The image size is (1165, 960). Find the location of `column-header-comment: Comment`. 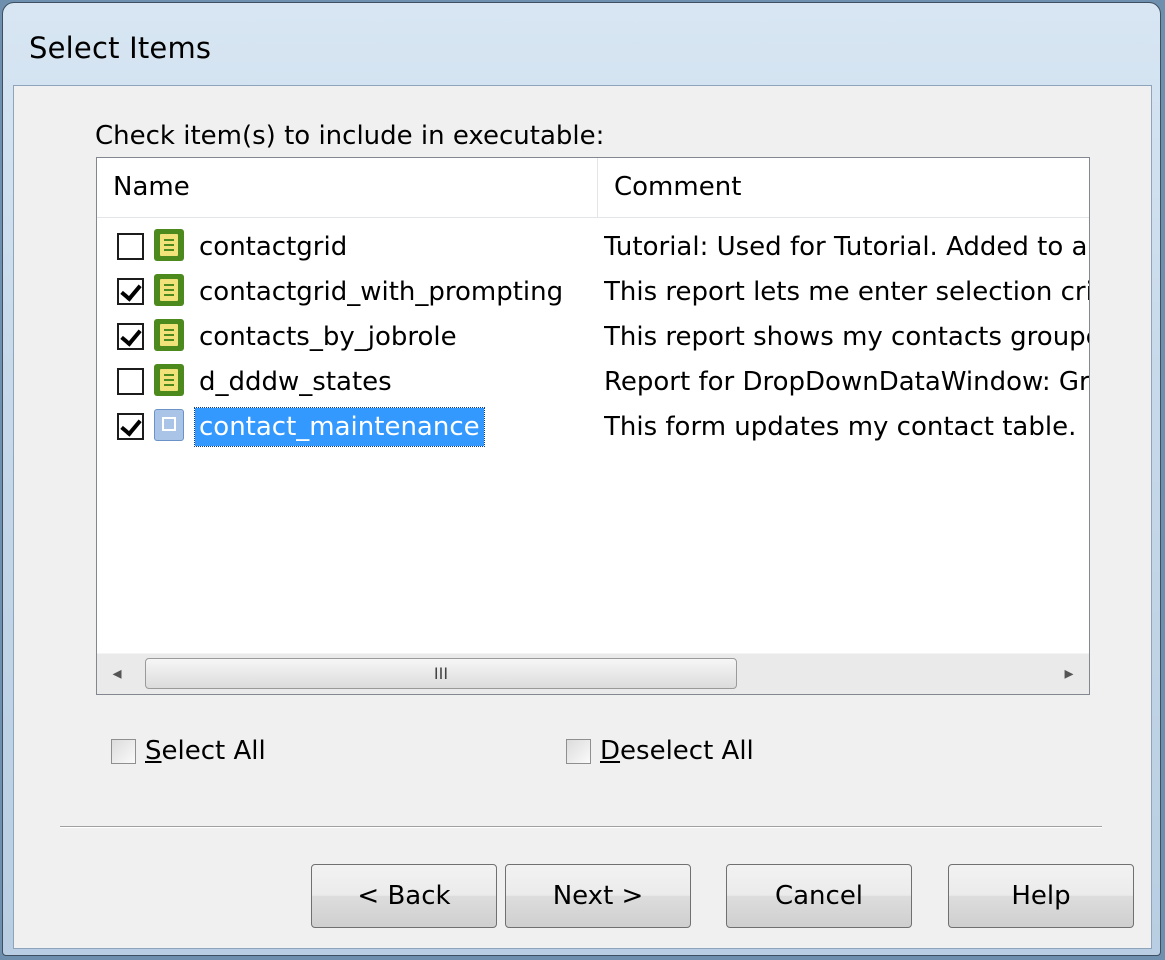

column-header-comment: Comment is located at coordinates (843, 187).